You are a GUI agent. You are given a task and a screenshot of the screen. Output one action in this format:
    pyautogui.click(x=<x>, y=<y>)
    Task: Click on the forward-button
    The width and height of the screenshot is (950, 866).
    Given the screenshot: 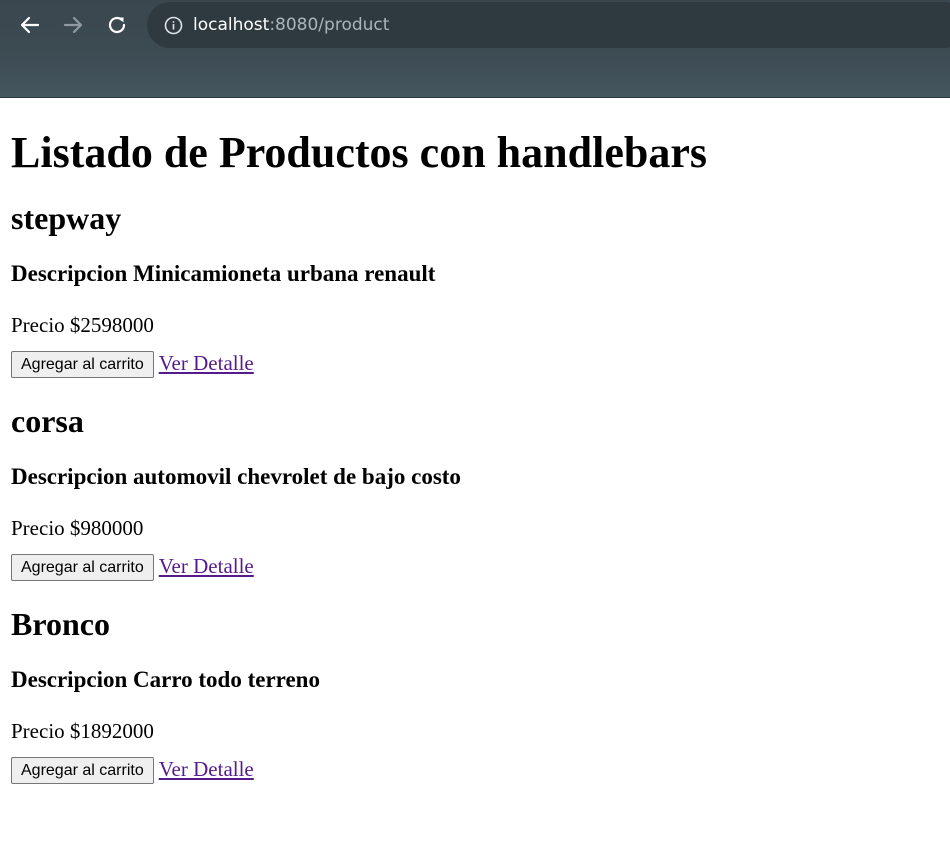 What is the action you would take?
    pyautogui.click(x=73, y=25)
    